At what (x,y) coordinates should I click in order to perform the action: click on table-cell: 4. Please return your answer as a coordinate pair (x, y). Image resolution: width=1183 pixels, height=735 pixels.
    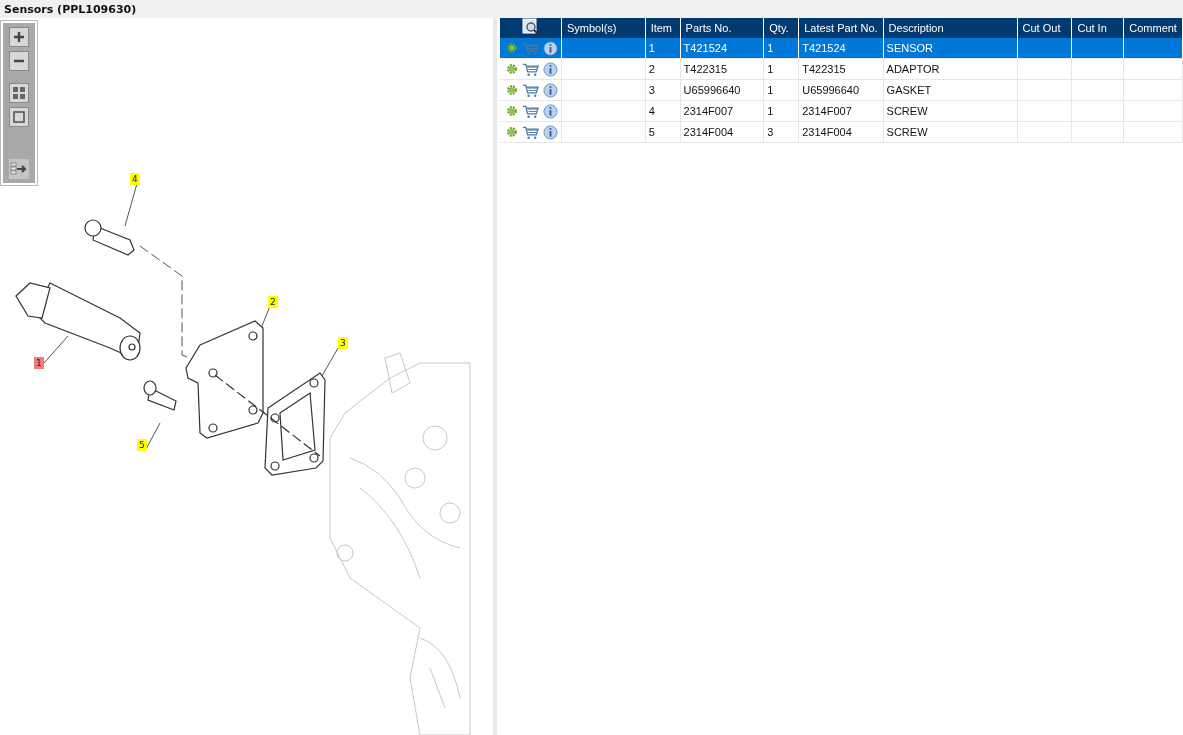
    Looking at the image, I should click on (651, 111).